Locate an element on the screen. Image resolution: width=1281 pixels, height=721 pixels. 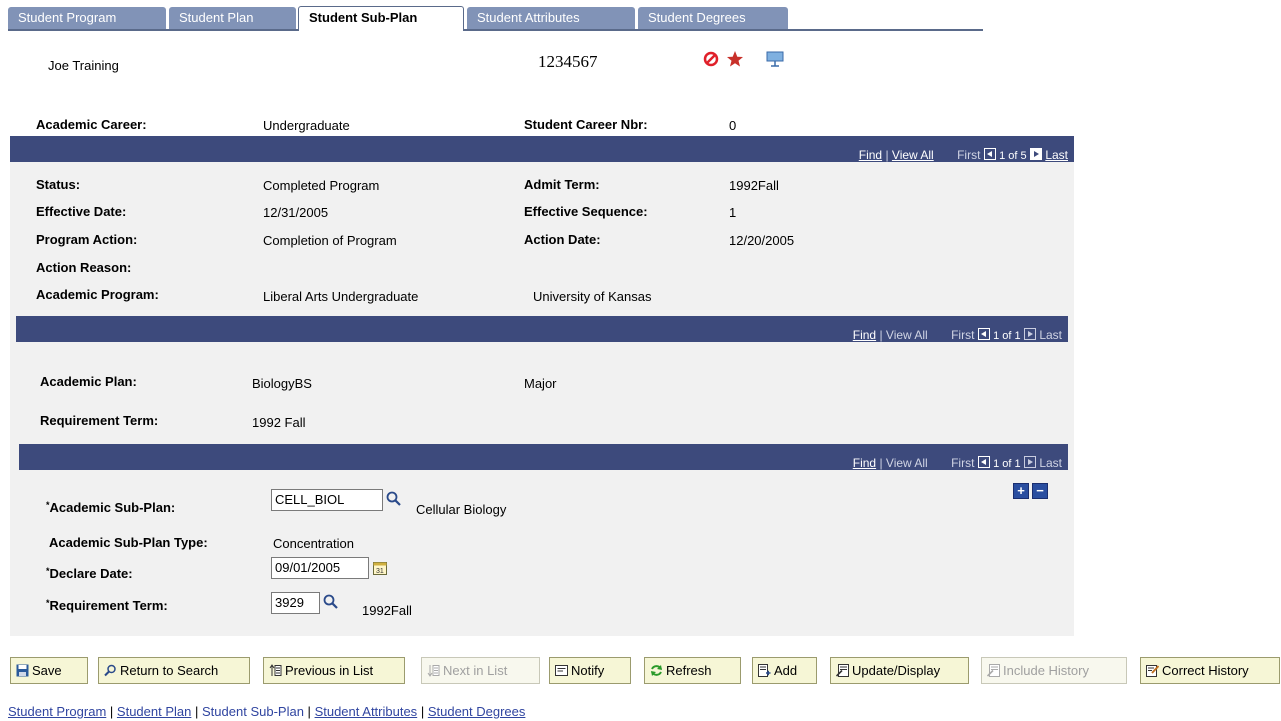
program-nav: Find | View All First 1 of 5 Last is located at coordinates (963, 155).